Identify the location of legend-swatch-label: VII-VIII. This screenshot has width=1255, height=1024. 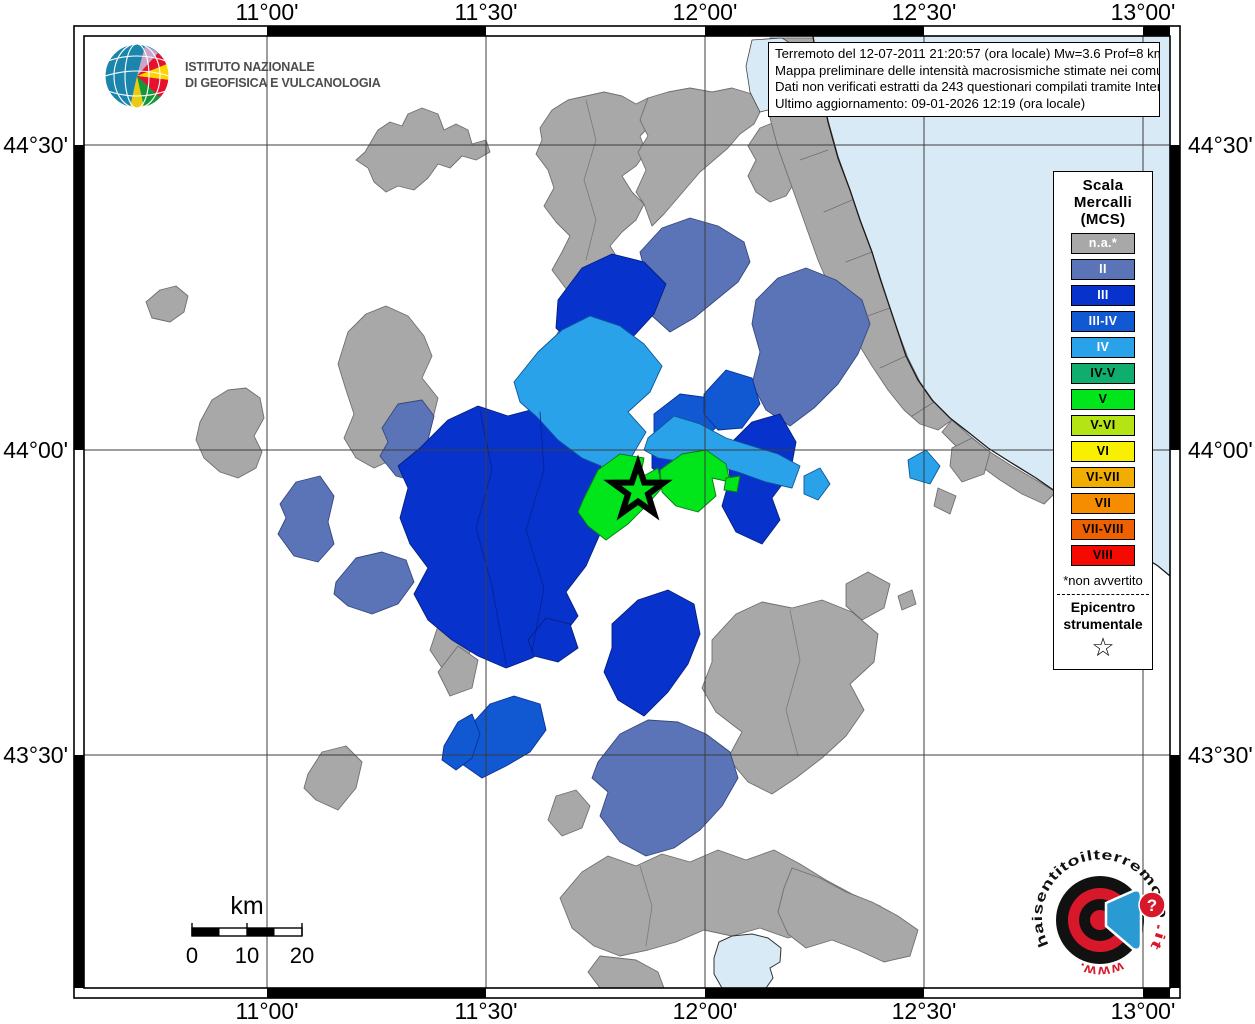
(1103, 529).